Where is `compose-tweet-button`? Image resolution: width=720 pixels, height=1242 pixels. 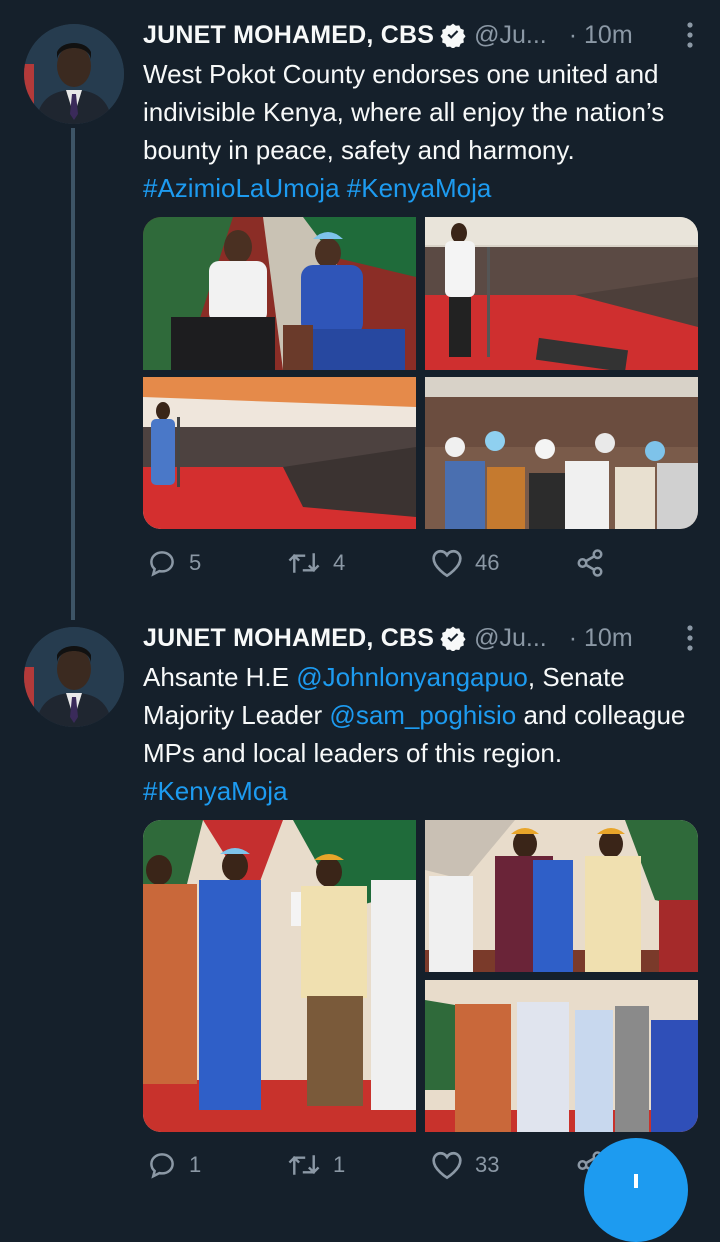 compose-tweet-button is located at coordinates (636, 1190).